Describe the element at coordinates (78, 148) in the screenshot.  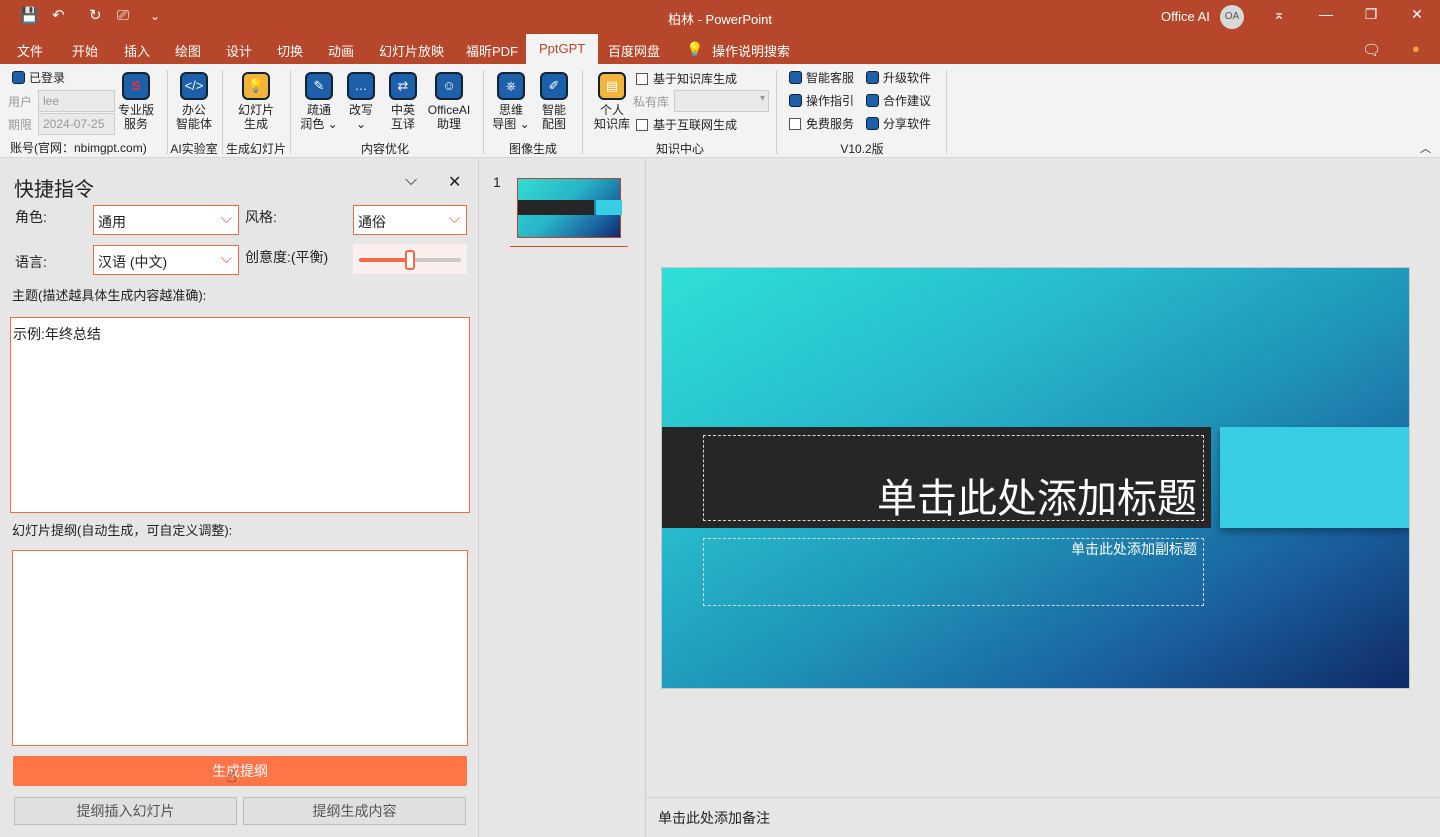
I see `account-link: 账号(官网：nbimgpt.com)` at that location.